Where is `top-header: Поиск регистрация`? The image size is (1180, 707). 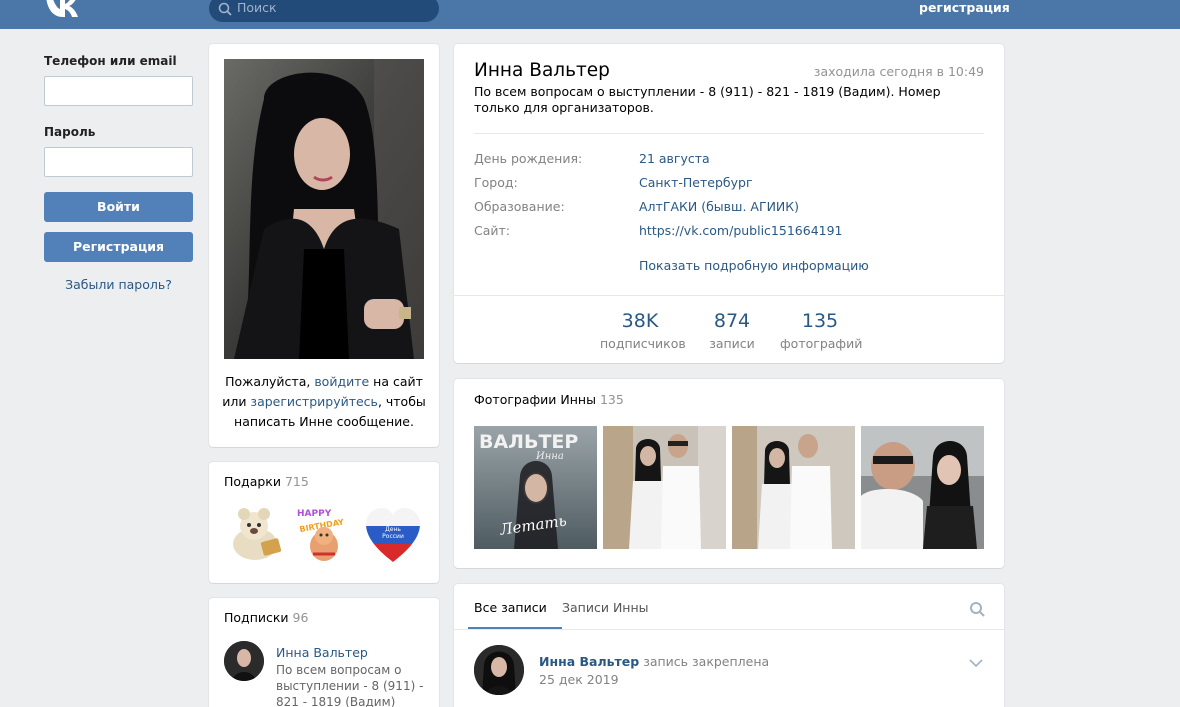 top-header: Поиск регистрация is located at coordinates (590, 14).